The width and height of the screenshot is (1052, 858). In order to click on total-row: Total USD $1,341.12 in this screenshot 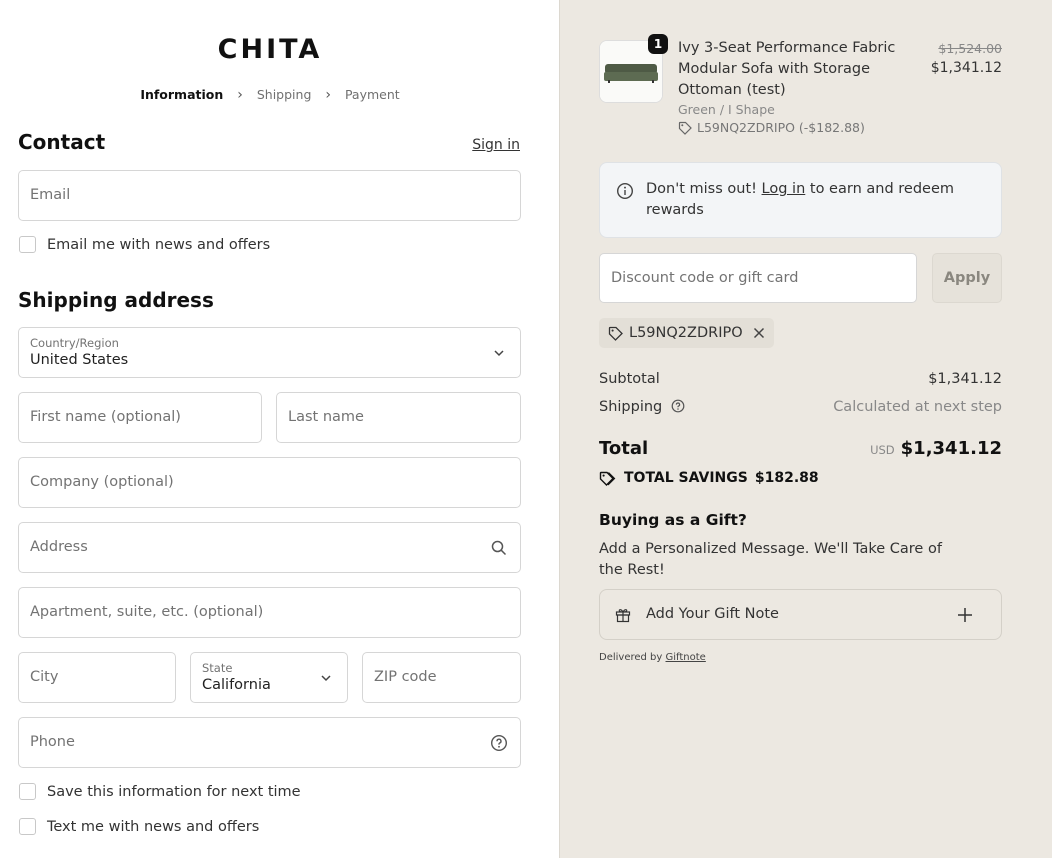, I will do `click(800, 448)`.